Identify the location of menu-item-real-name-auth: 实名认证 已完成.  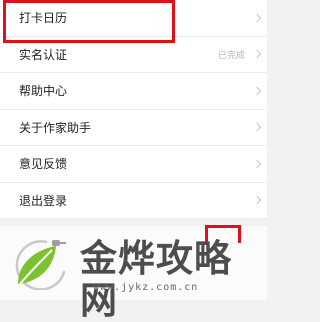
(133, 55).